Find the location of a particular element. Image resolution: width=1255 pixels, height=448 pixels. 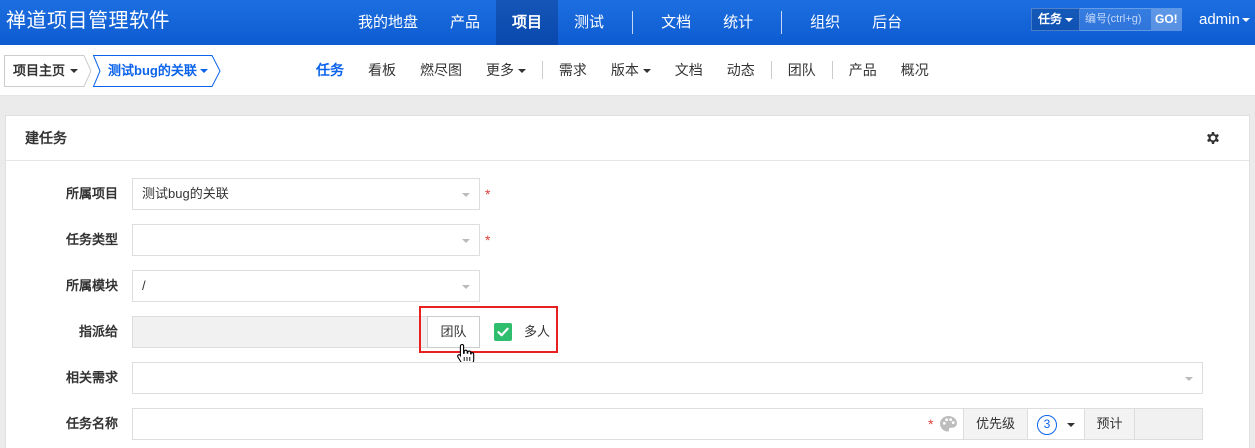

main-nav-admin: 后台 is located at coordinates (887, 22).